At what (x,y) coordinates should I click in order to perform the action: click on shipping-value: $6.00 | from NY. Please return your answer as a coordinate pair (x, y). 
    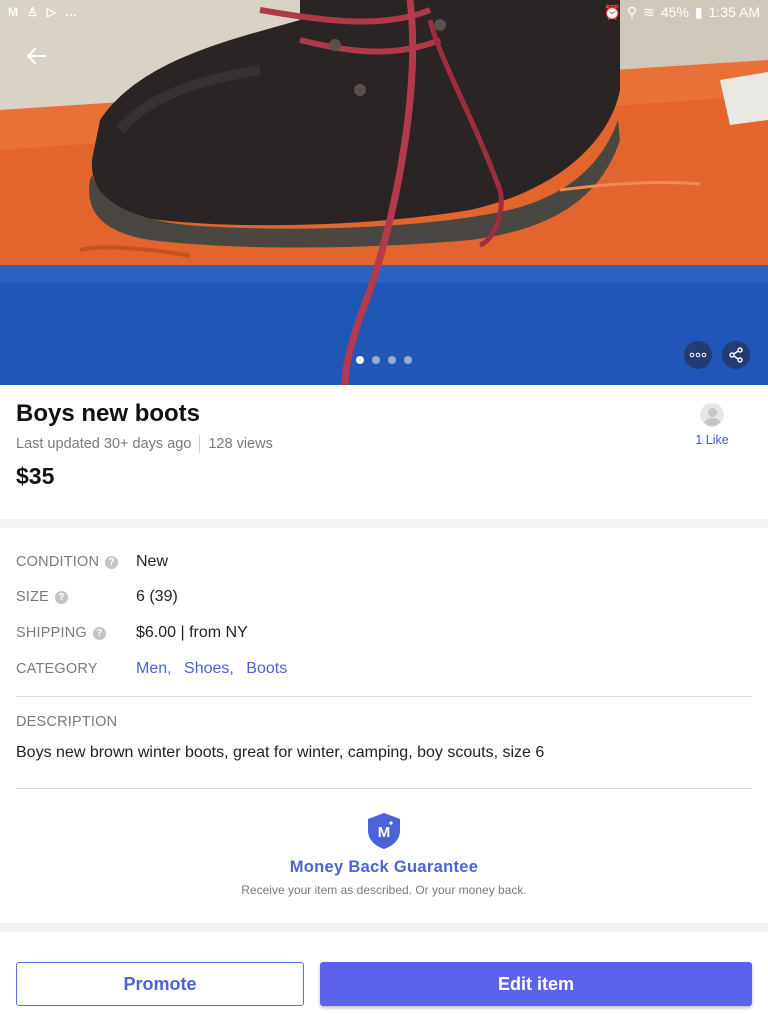
    Looking at the image, I should click on (192, 632).